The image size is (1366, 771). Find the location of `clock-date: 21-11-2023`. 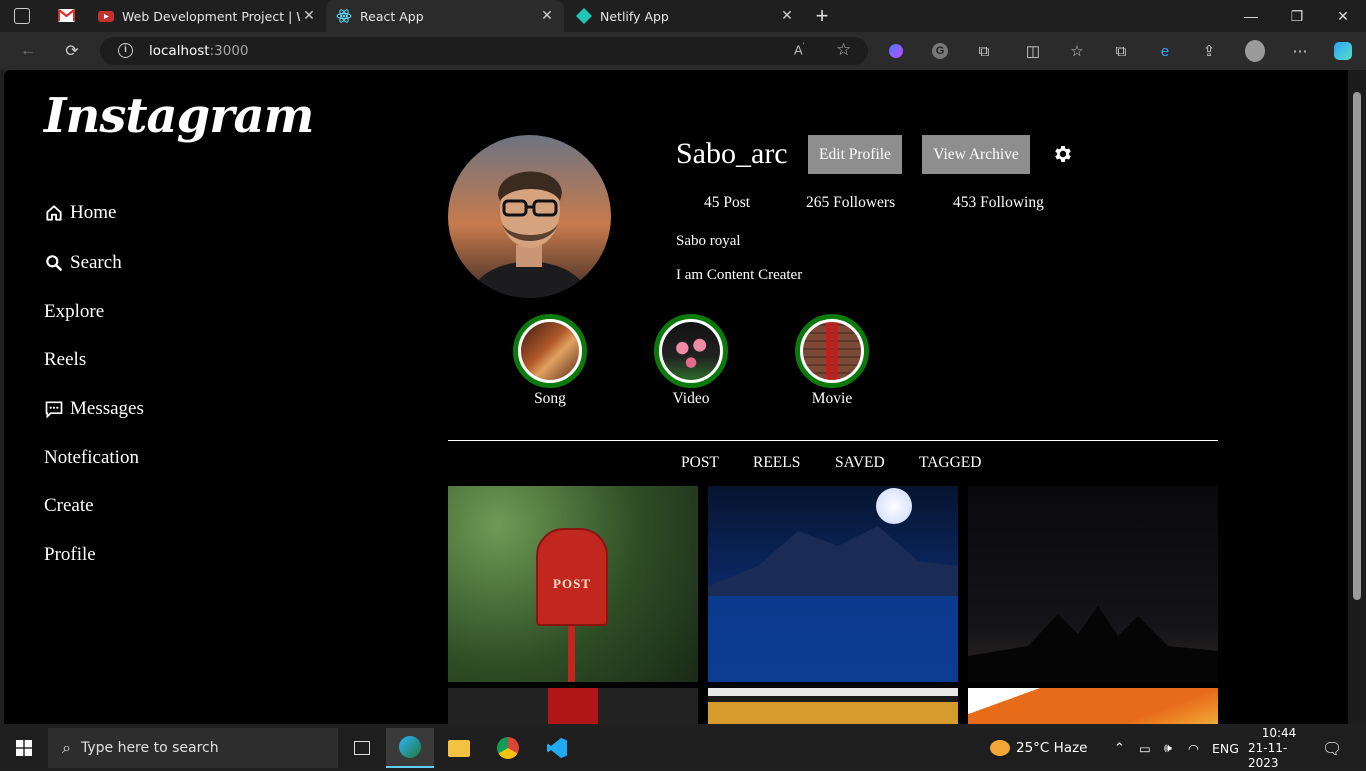

clock-date: 21-11-2023 is located at coordinates (1268, 755).